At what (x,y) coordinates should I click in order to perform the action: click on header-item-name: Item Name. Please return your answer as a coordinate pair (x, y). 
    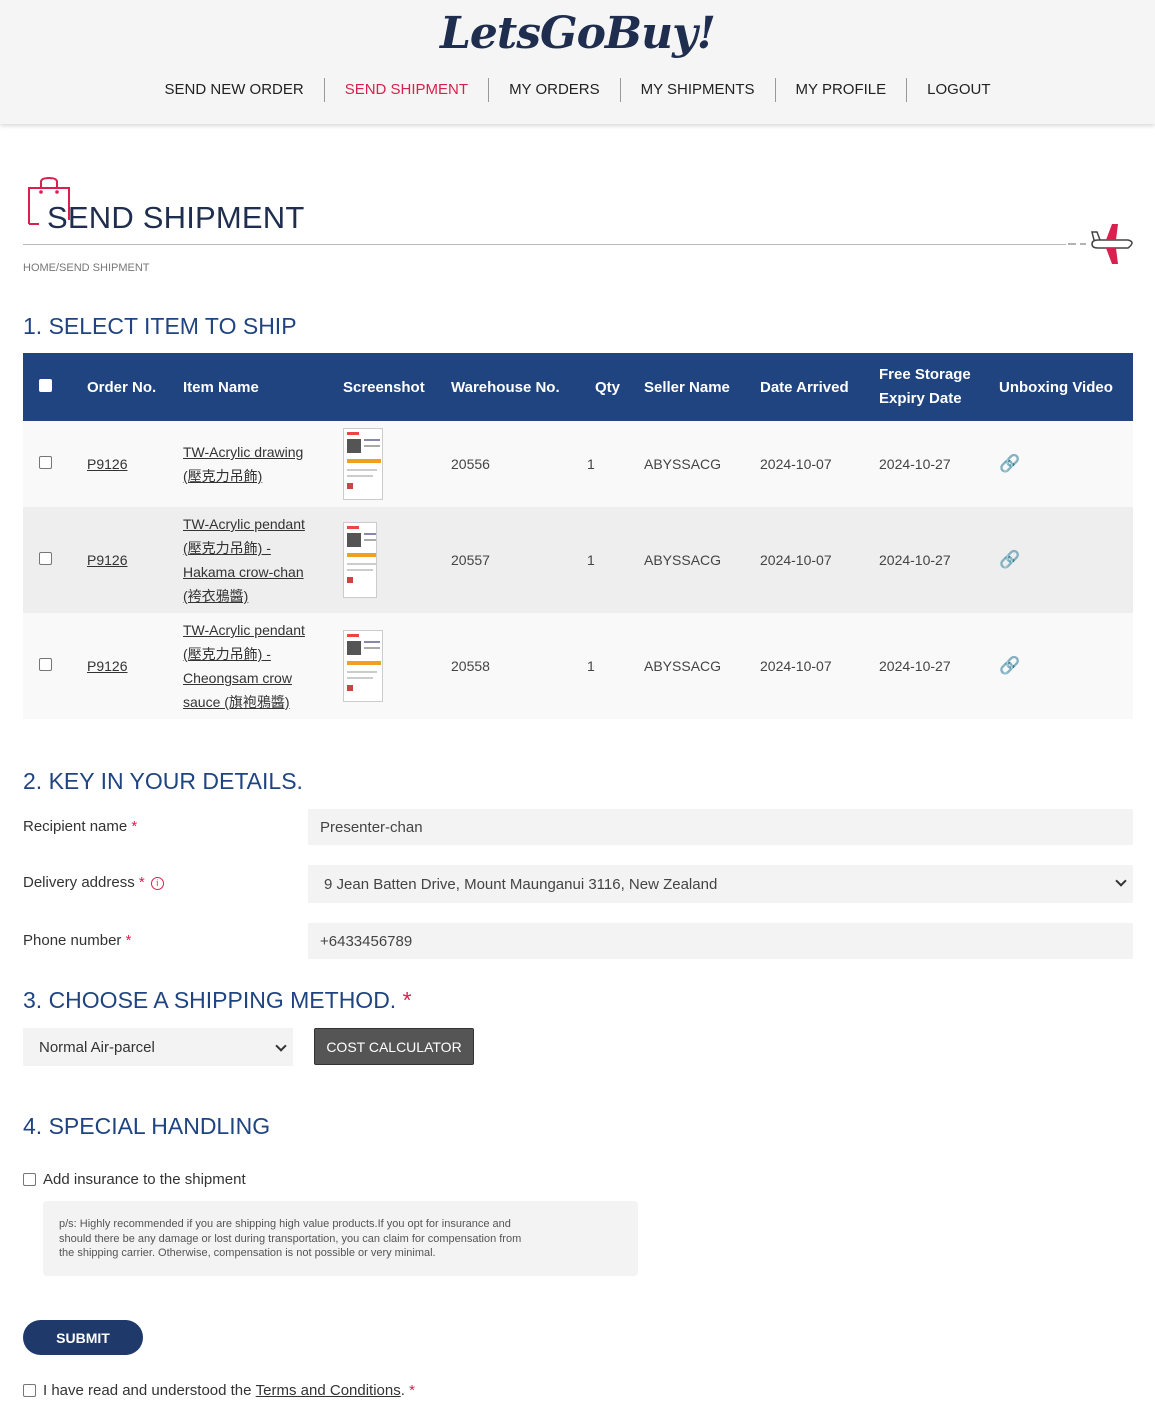
    Looking at the image, I should click on (221, 387).